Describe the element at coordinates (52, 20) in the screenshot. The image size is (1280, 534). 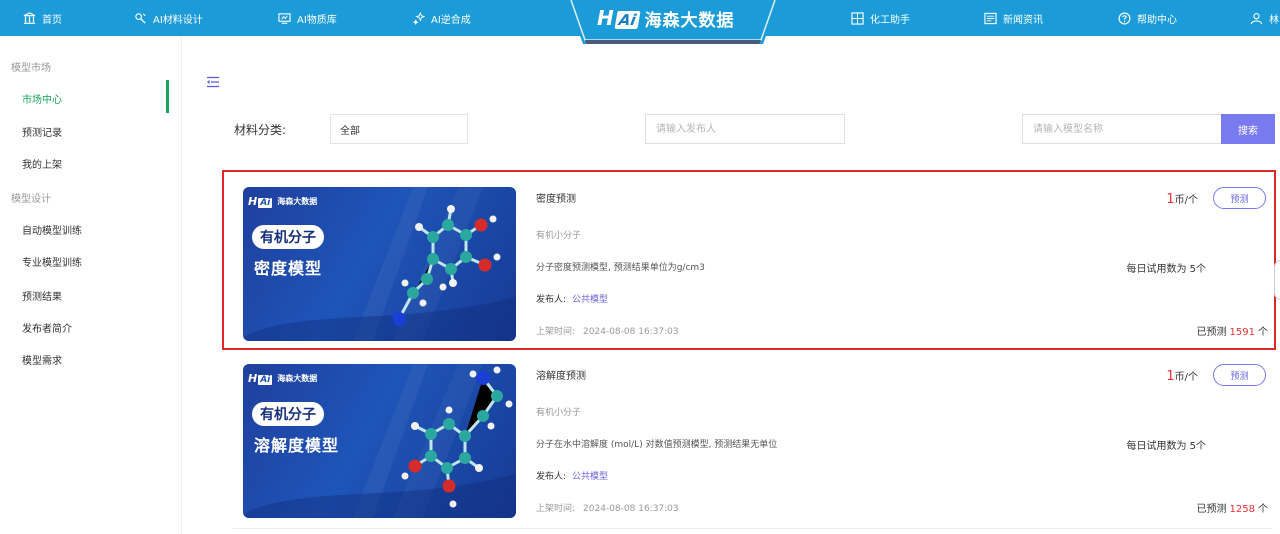
I see `nav-home-label: 首页` at that location.